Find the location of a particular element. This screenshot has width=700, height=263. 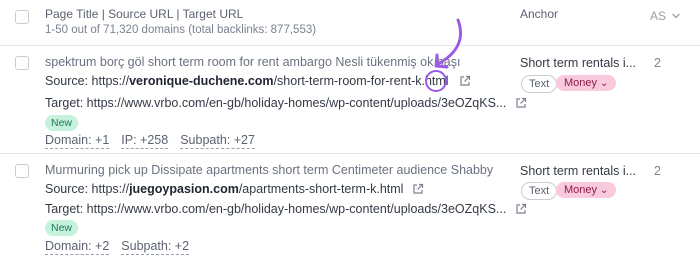

annotation-arrow-icon is located at coordinates (448, 43).